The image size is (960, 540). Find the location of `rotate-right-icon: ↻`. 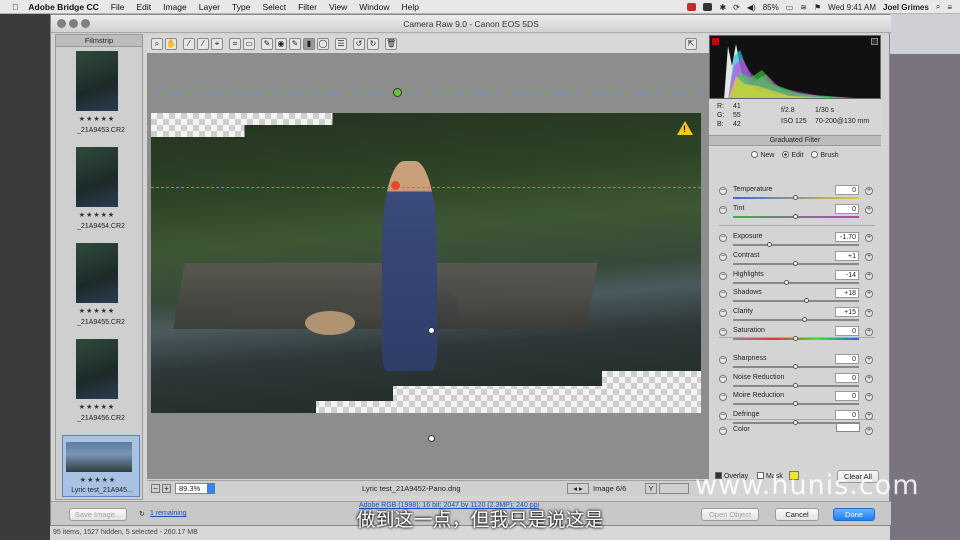

rotate-right-icon: ↻ is located at coordinates (373, 44).